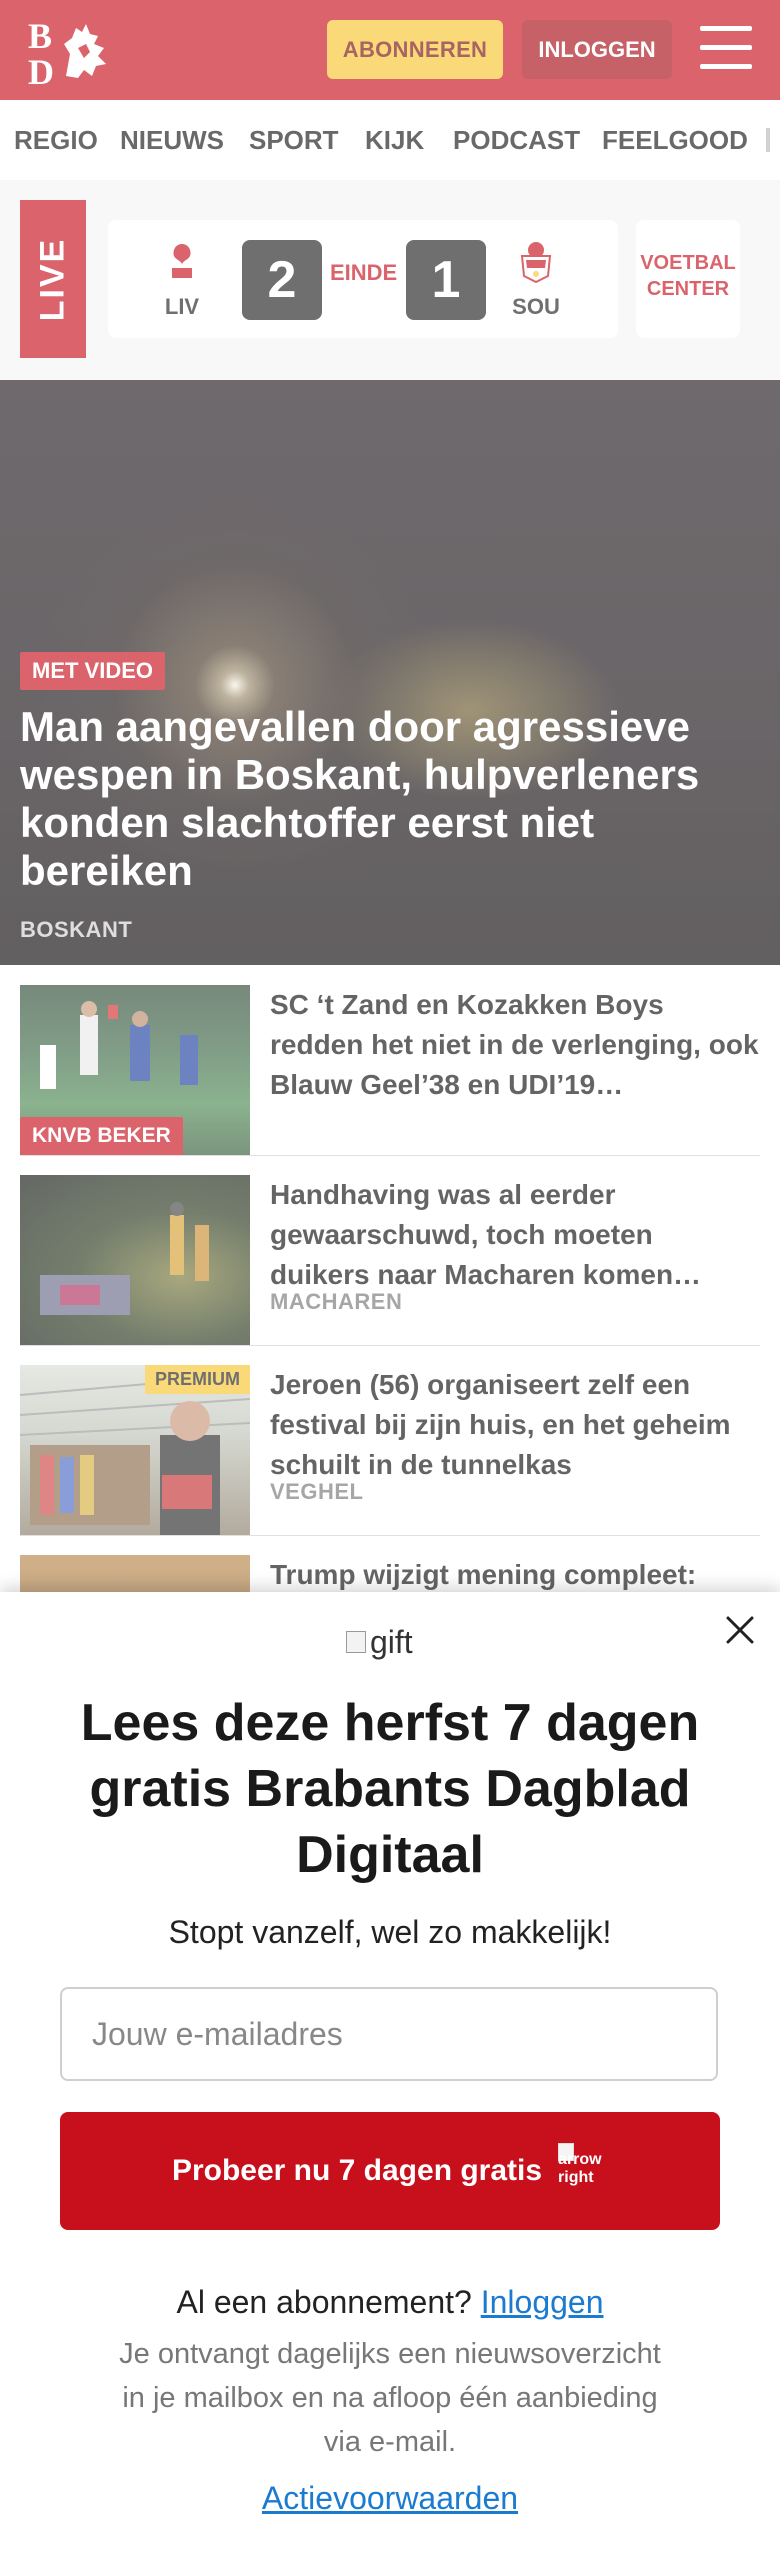 This screenshot has width=780, height=2560. What do you see at coordinates (542, 2302) in the screenshot?
I see `login-link: Inloggen` at bounding box center [542, 2302].